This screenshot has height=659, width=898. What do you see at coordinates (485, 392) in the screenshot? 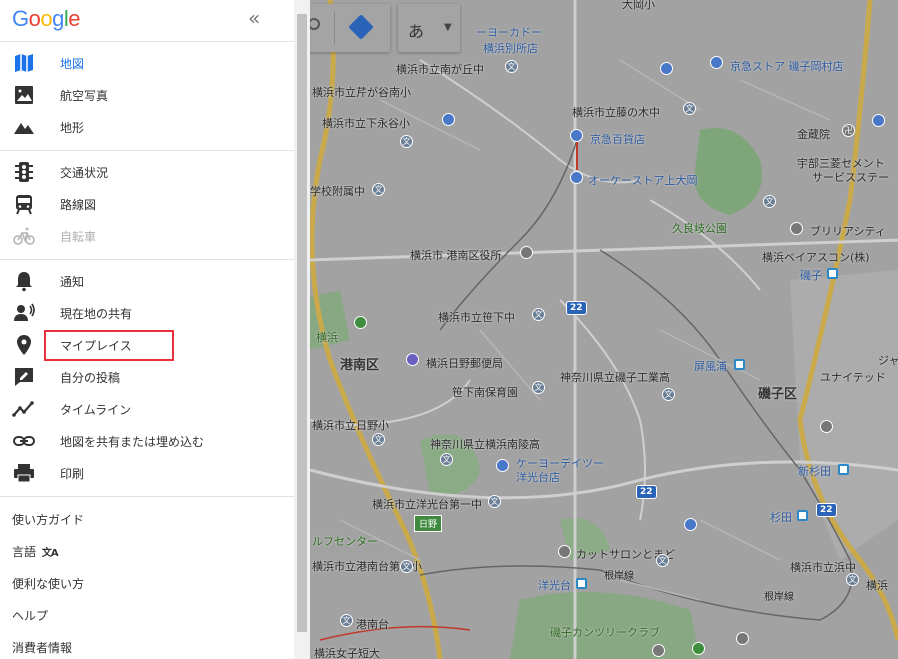
I see `map-label: 笹下南保育園` at bounding box center [485, 392].